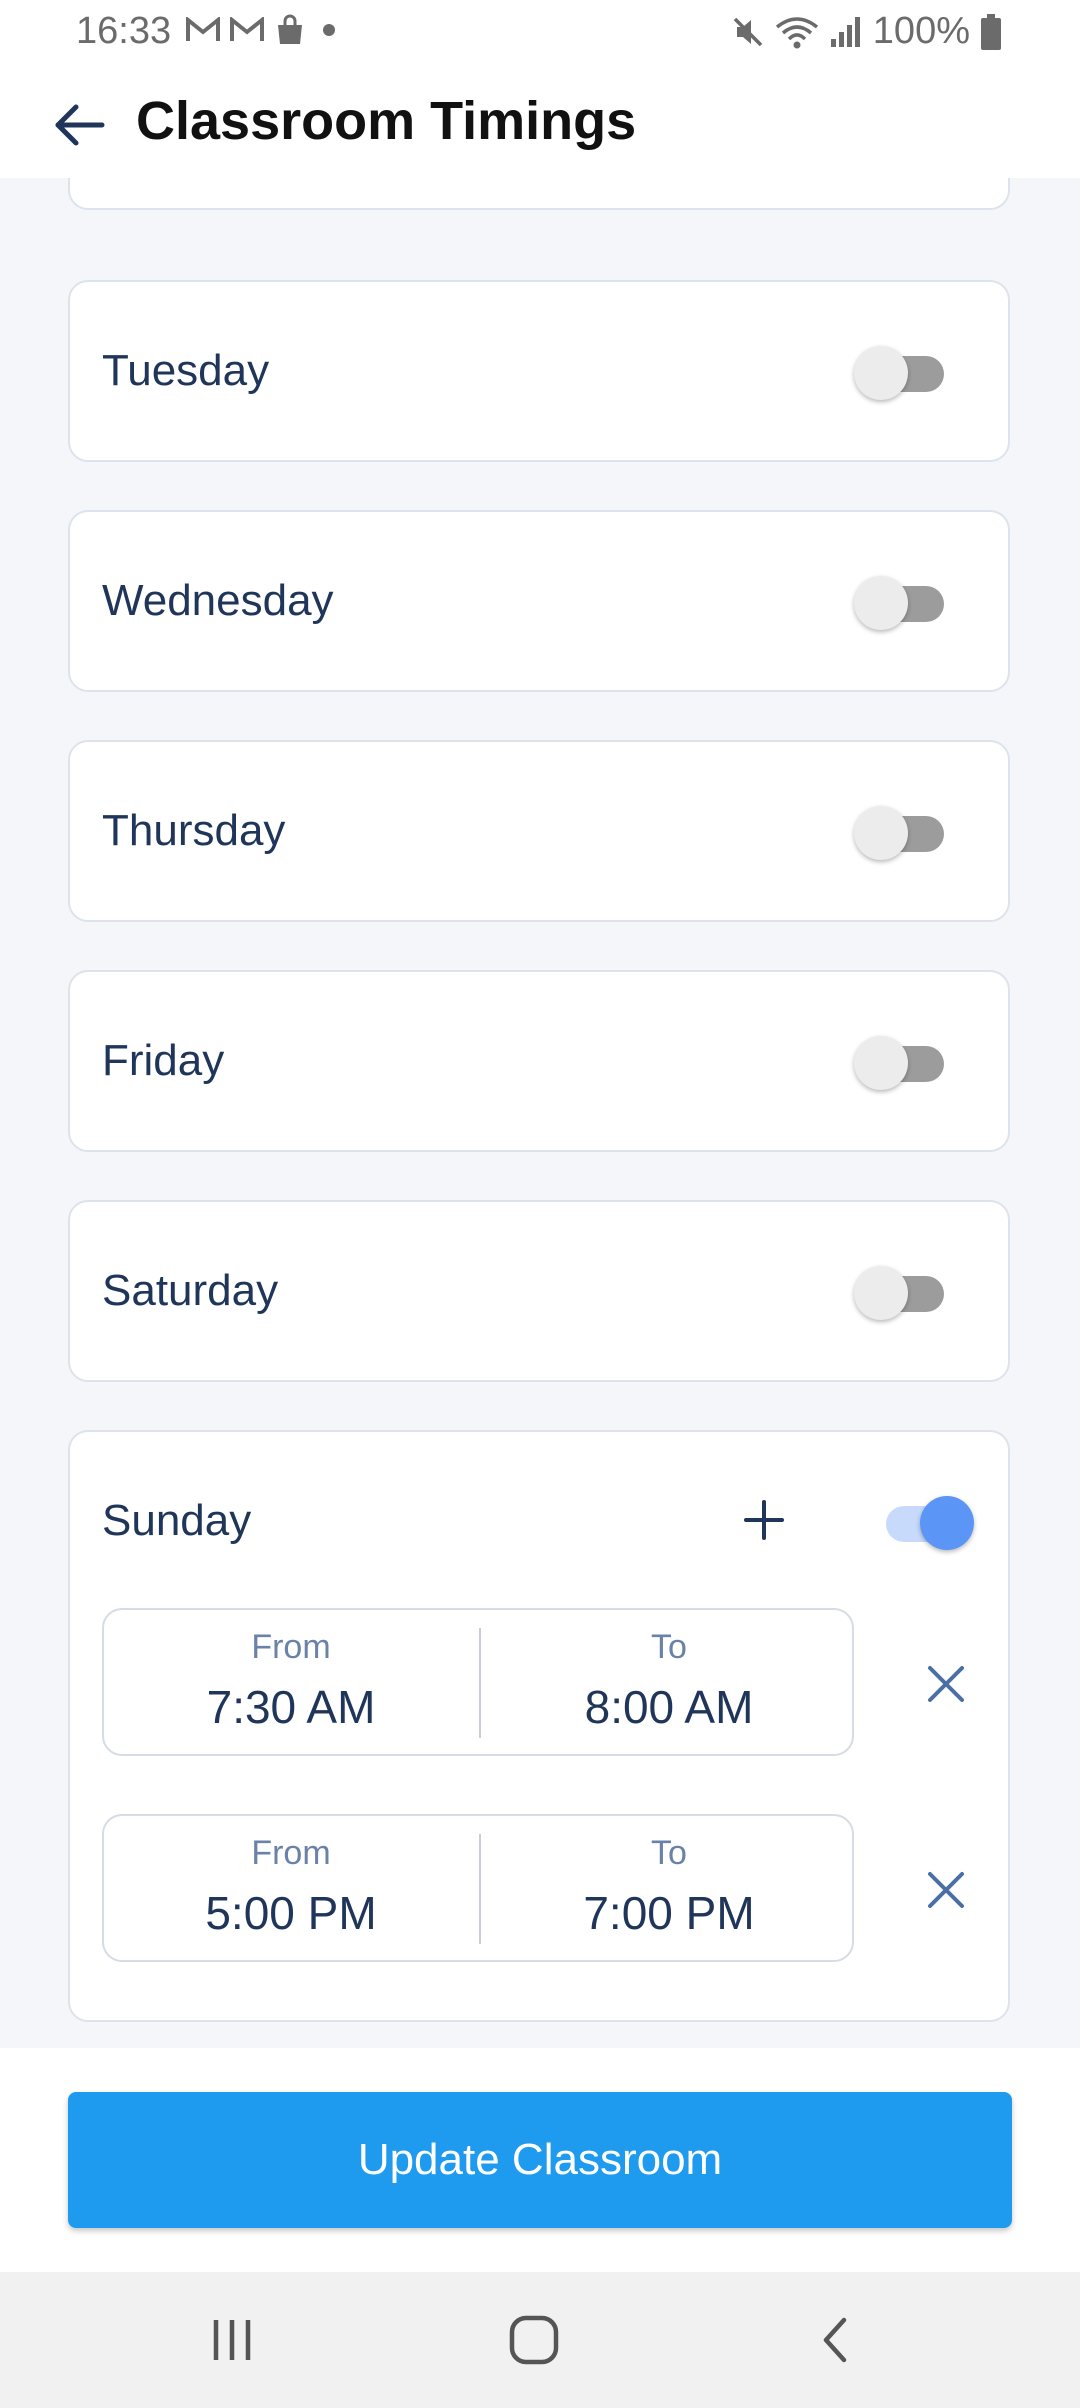  I want to click on day-card-saturday: Saturday, so click(539, 1291).